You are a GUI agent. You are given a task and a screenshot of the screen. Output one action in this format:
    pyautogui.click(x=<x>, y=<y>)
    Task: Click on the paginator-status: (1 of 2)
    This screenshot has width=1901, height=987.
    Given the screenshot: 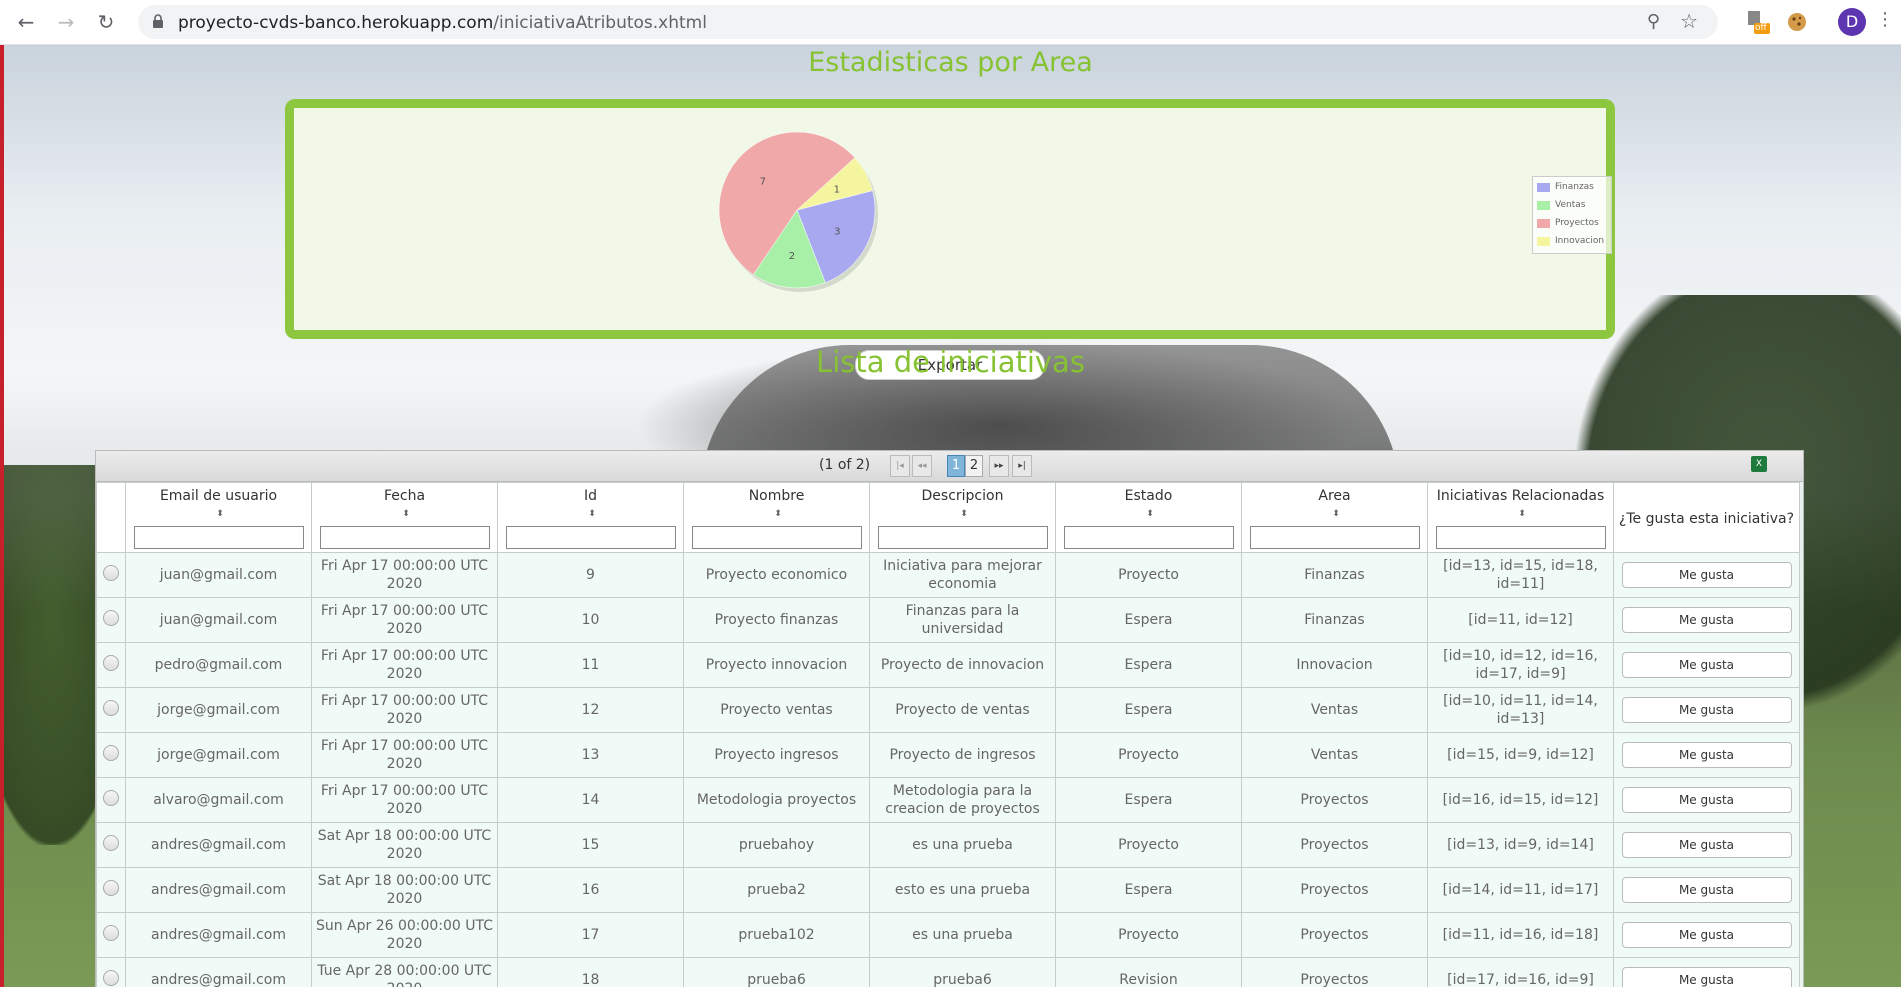 What is the action you would take?
    pyautogui.click(x=845, y=465)
    